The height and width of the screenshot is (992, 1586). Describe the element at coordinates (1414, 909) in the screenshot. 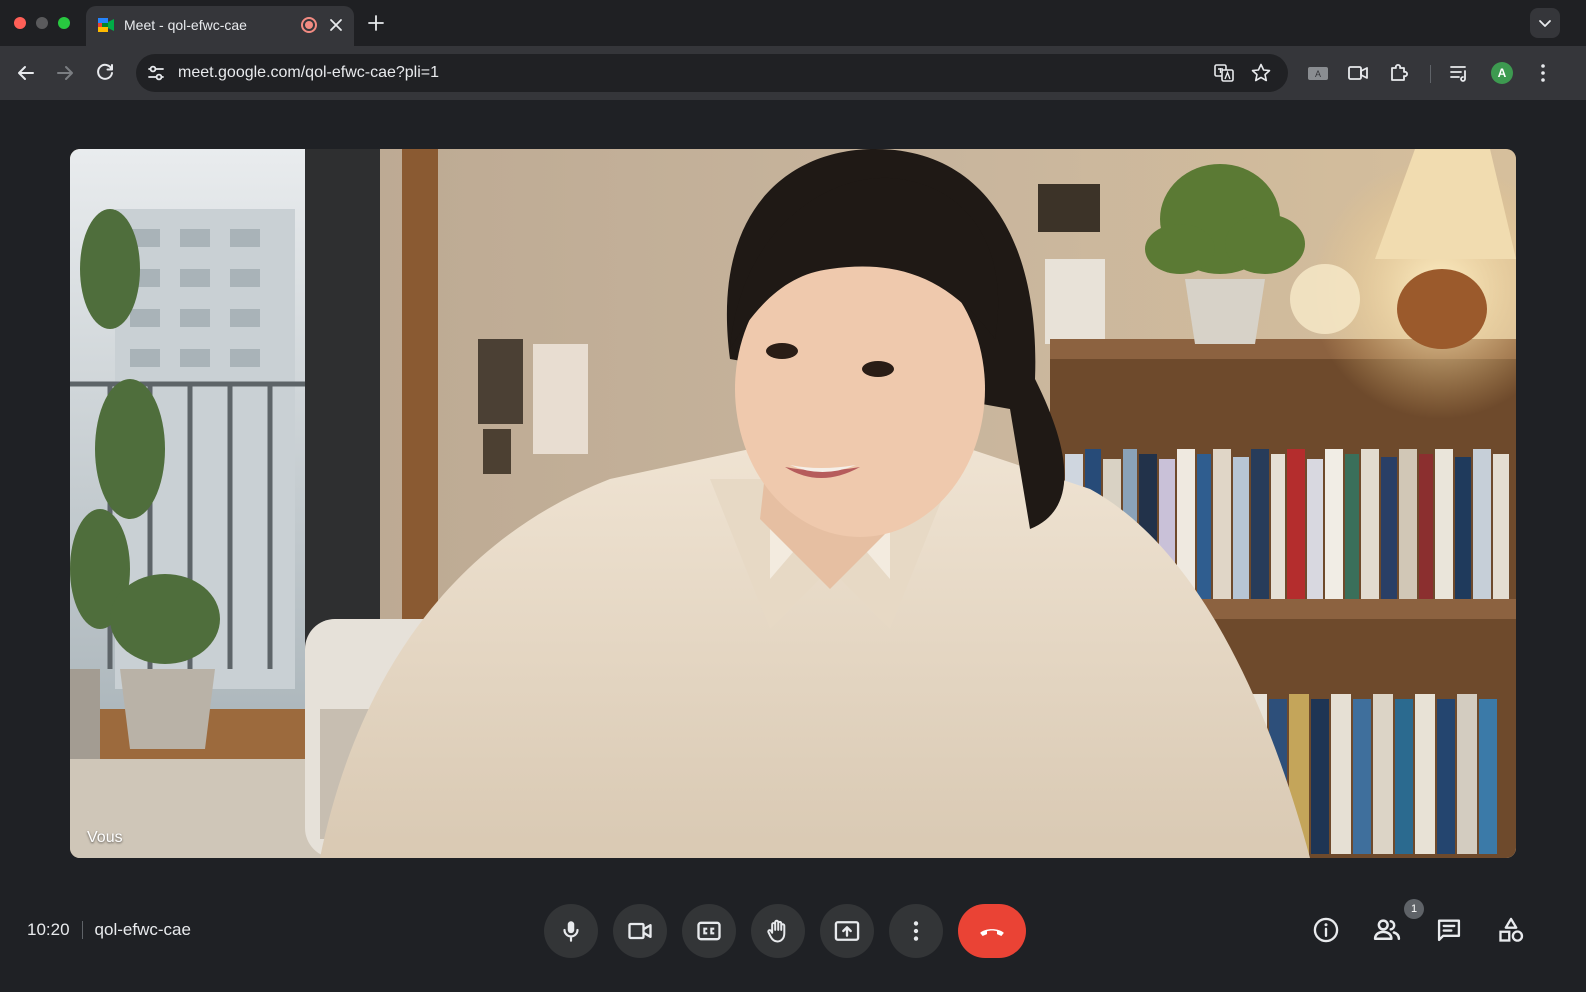

I see `participant-count-badge: 1` at that location.